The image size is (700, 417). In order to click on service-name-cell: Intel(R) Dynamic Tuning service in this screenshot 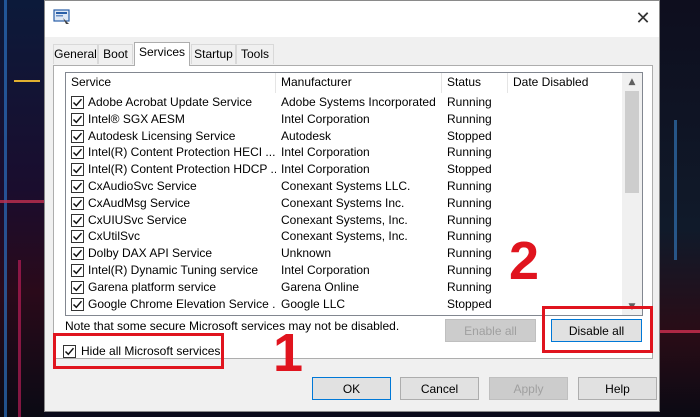, I will do `click(173, 269)`.